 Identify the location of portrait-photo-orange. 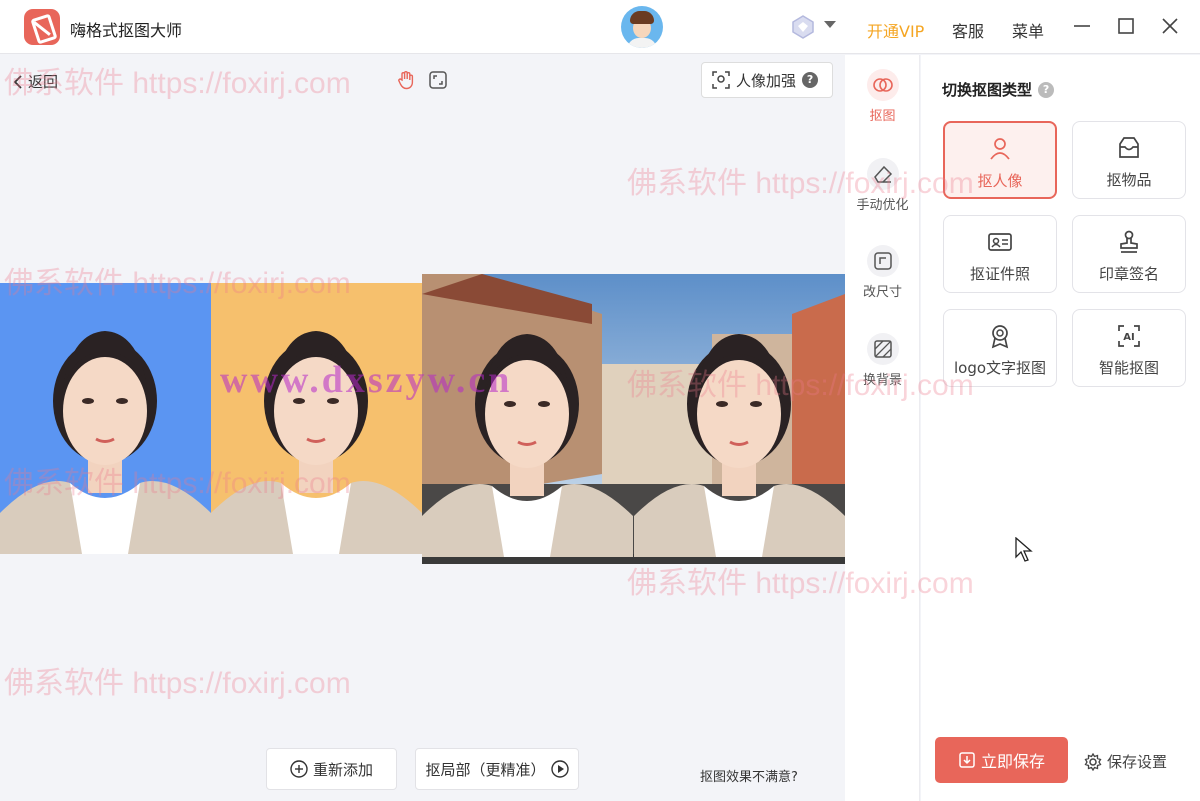
(316, 418).